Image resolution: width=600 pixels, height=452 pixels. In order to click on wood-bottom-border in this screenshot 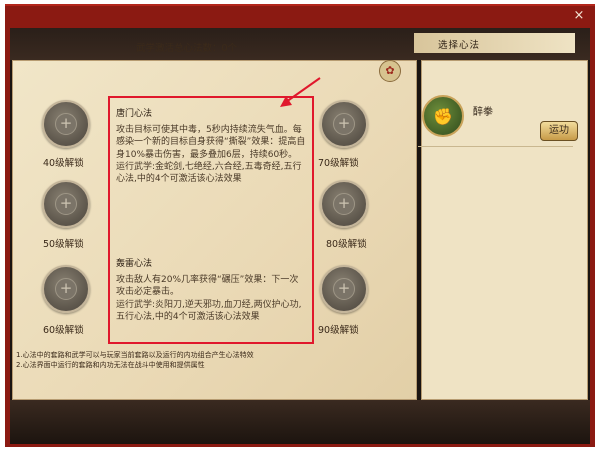, I will do `click(300, 422)`.